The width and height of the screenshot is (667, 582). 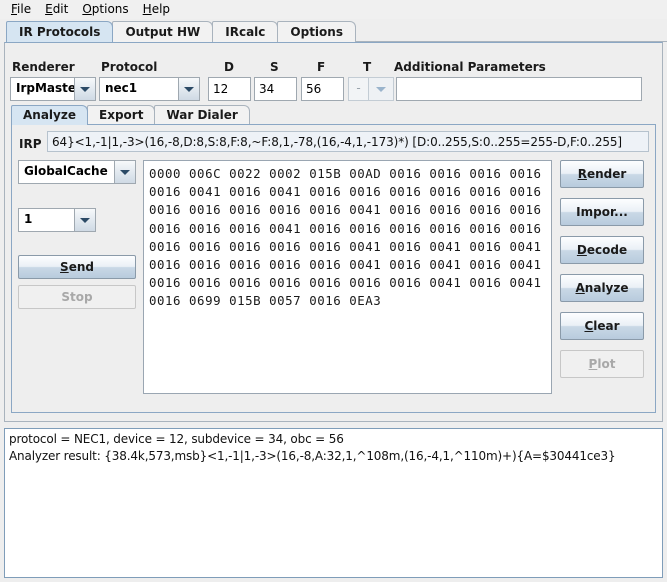 I want to click on repeat-count-value: 1, so click(x=28, y=219).